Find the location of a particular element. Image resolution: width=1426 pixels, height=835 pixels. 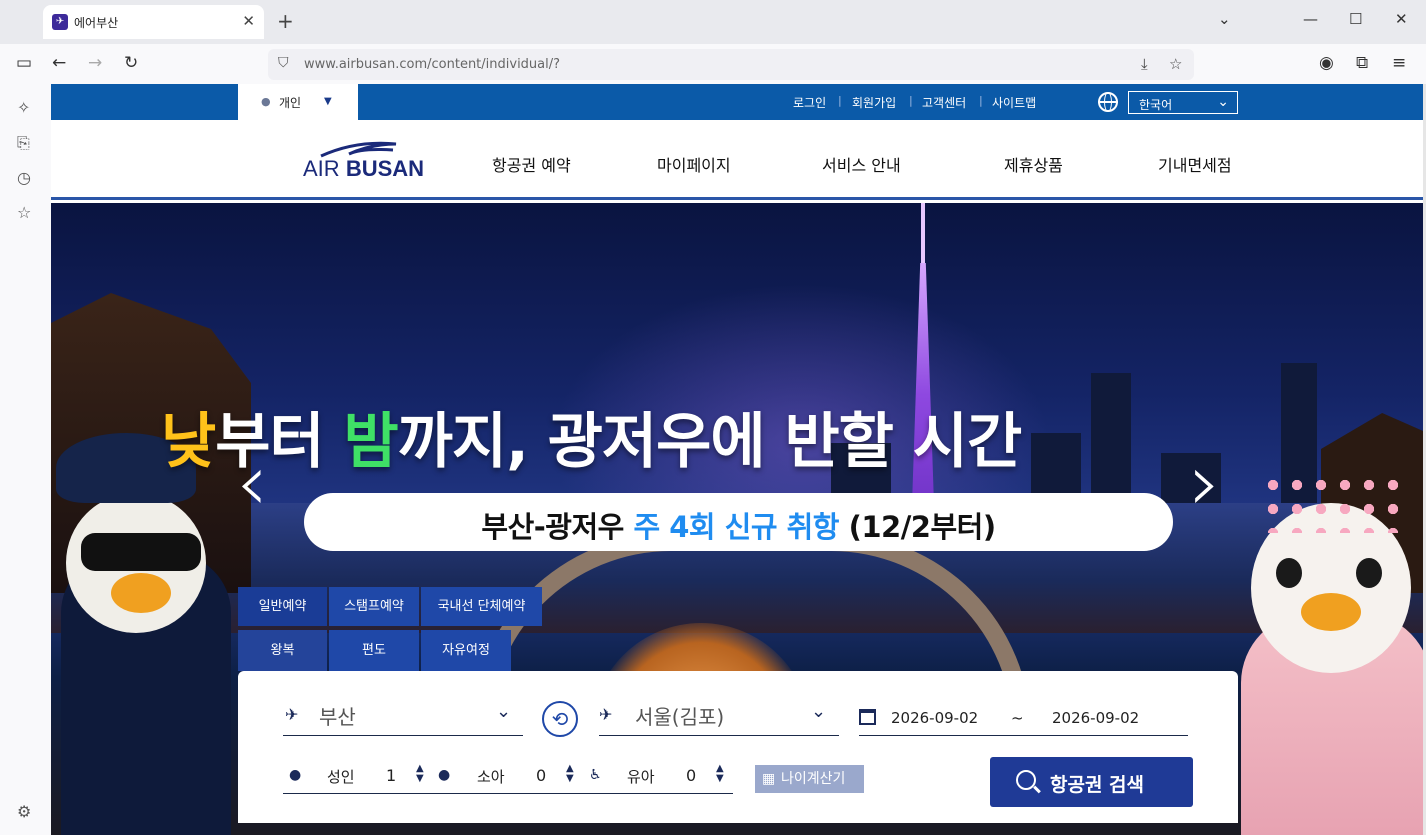

nav-services: 서비스 안내 is located at coordinates (861, 164).